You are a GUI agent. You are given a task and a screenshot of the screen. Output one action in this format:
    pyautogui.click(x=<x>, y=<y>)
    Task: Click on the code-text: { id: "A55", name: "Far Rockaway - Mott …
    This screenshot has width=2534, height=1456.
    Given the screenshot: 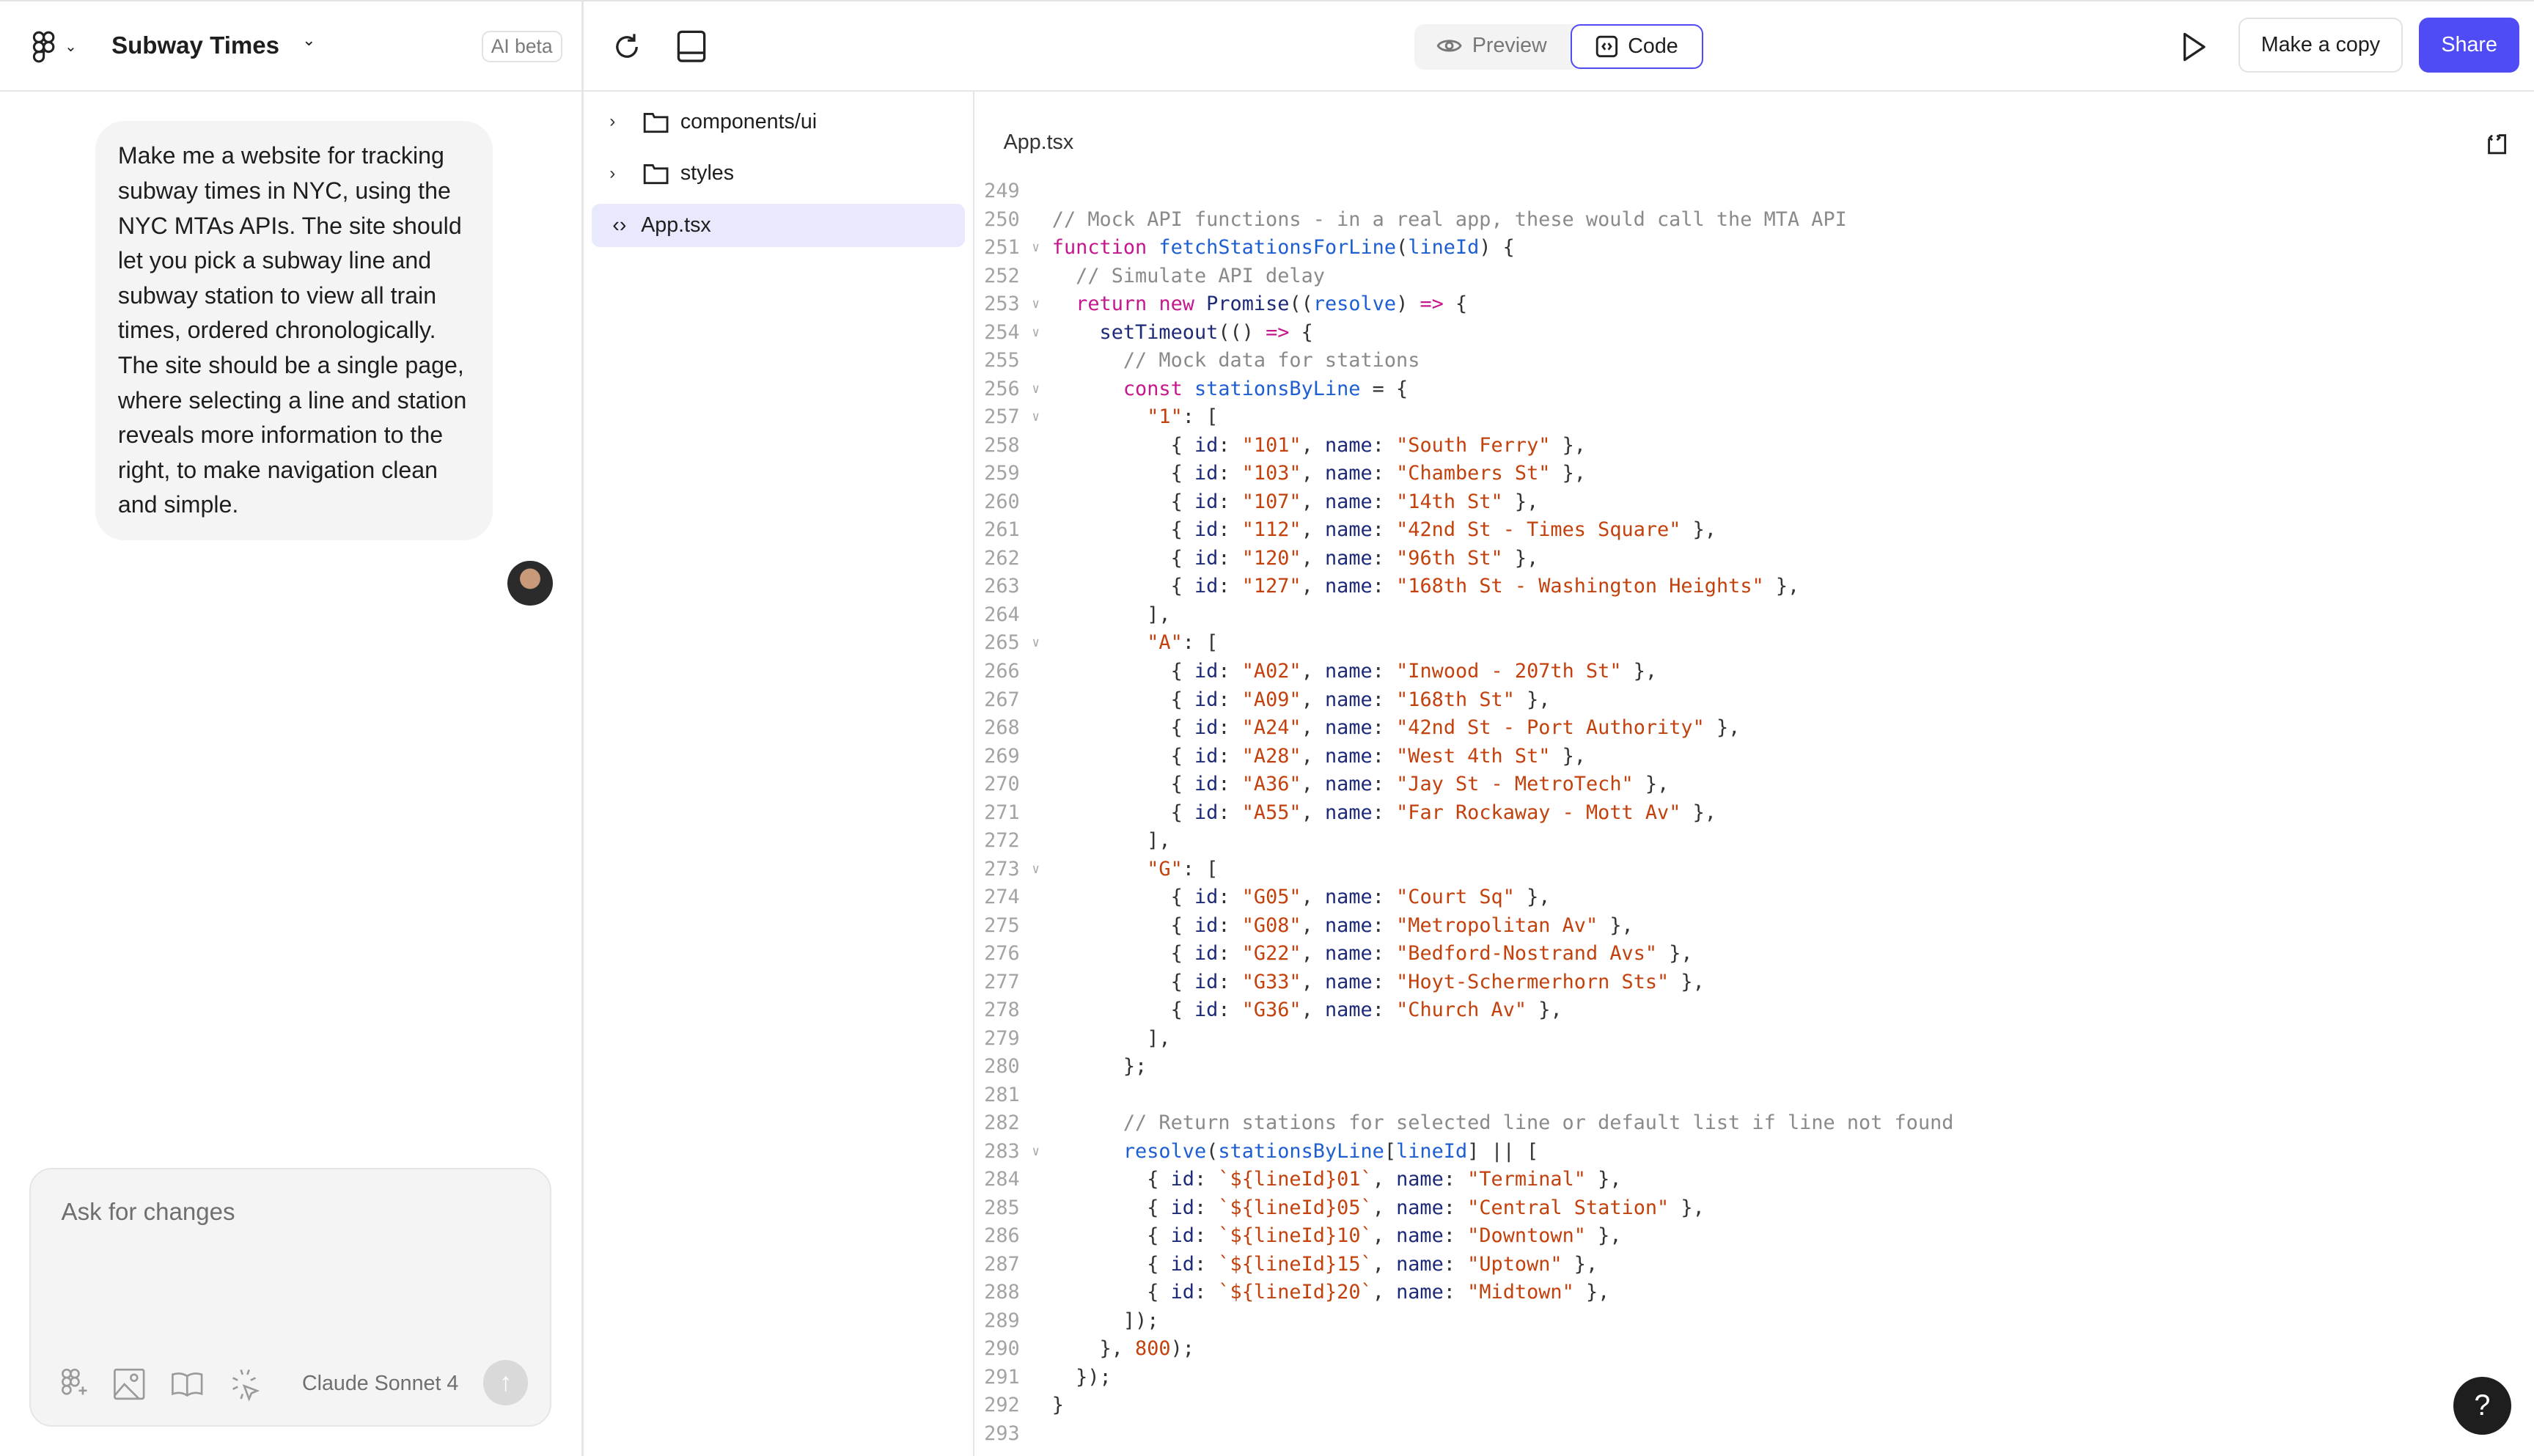 What is the action you would take?
    pyautogui.click(x=1383, y=812)
    